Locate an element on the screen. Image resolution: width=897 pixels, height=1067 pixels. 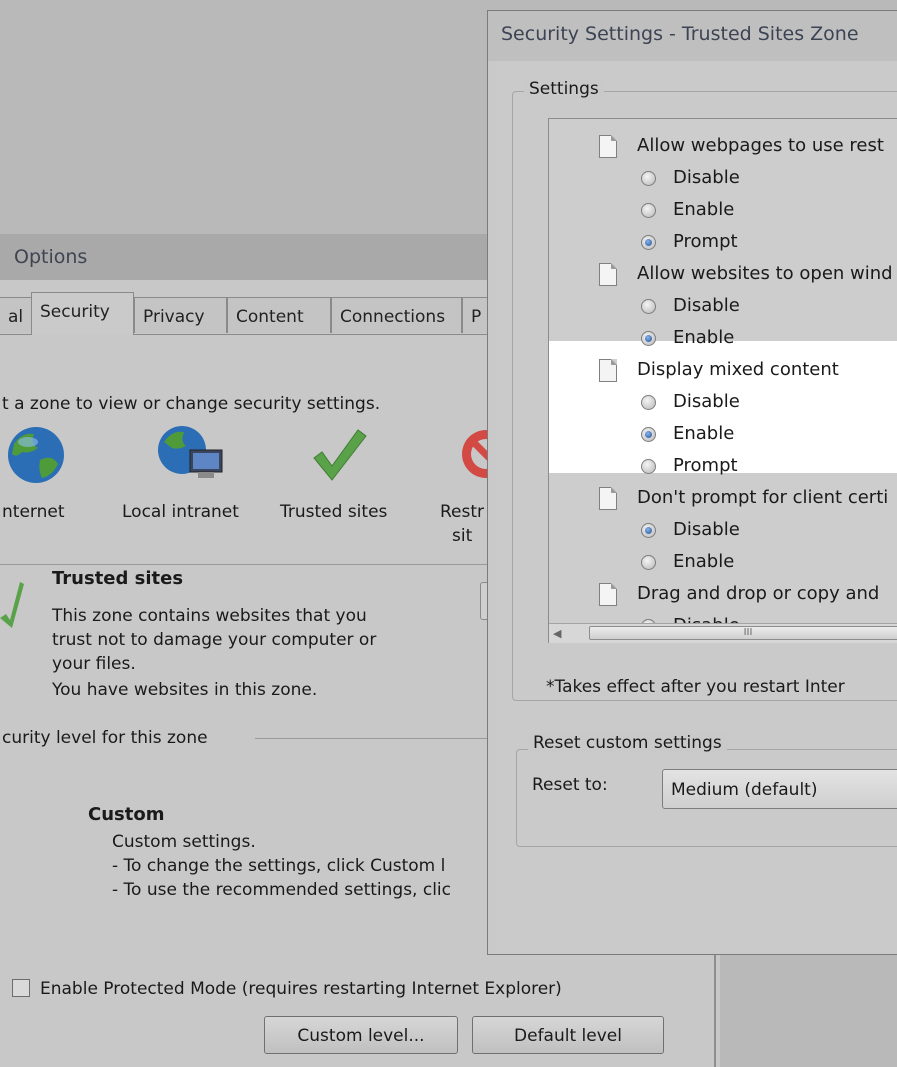
default-level-button: Default level is located at coordinates (568, 1035).